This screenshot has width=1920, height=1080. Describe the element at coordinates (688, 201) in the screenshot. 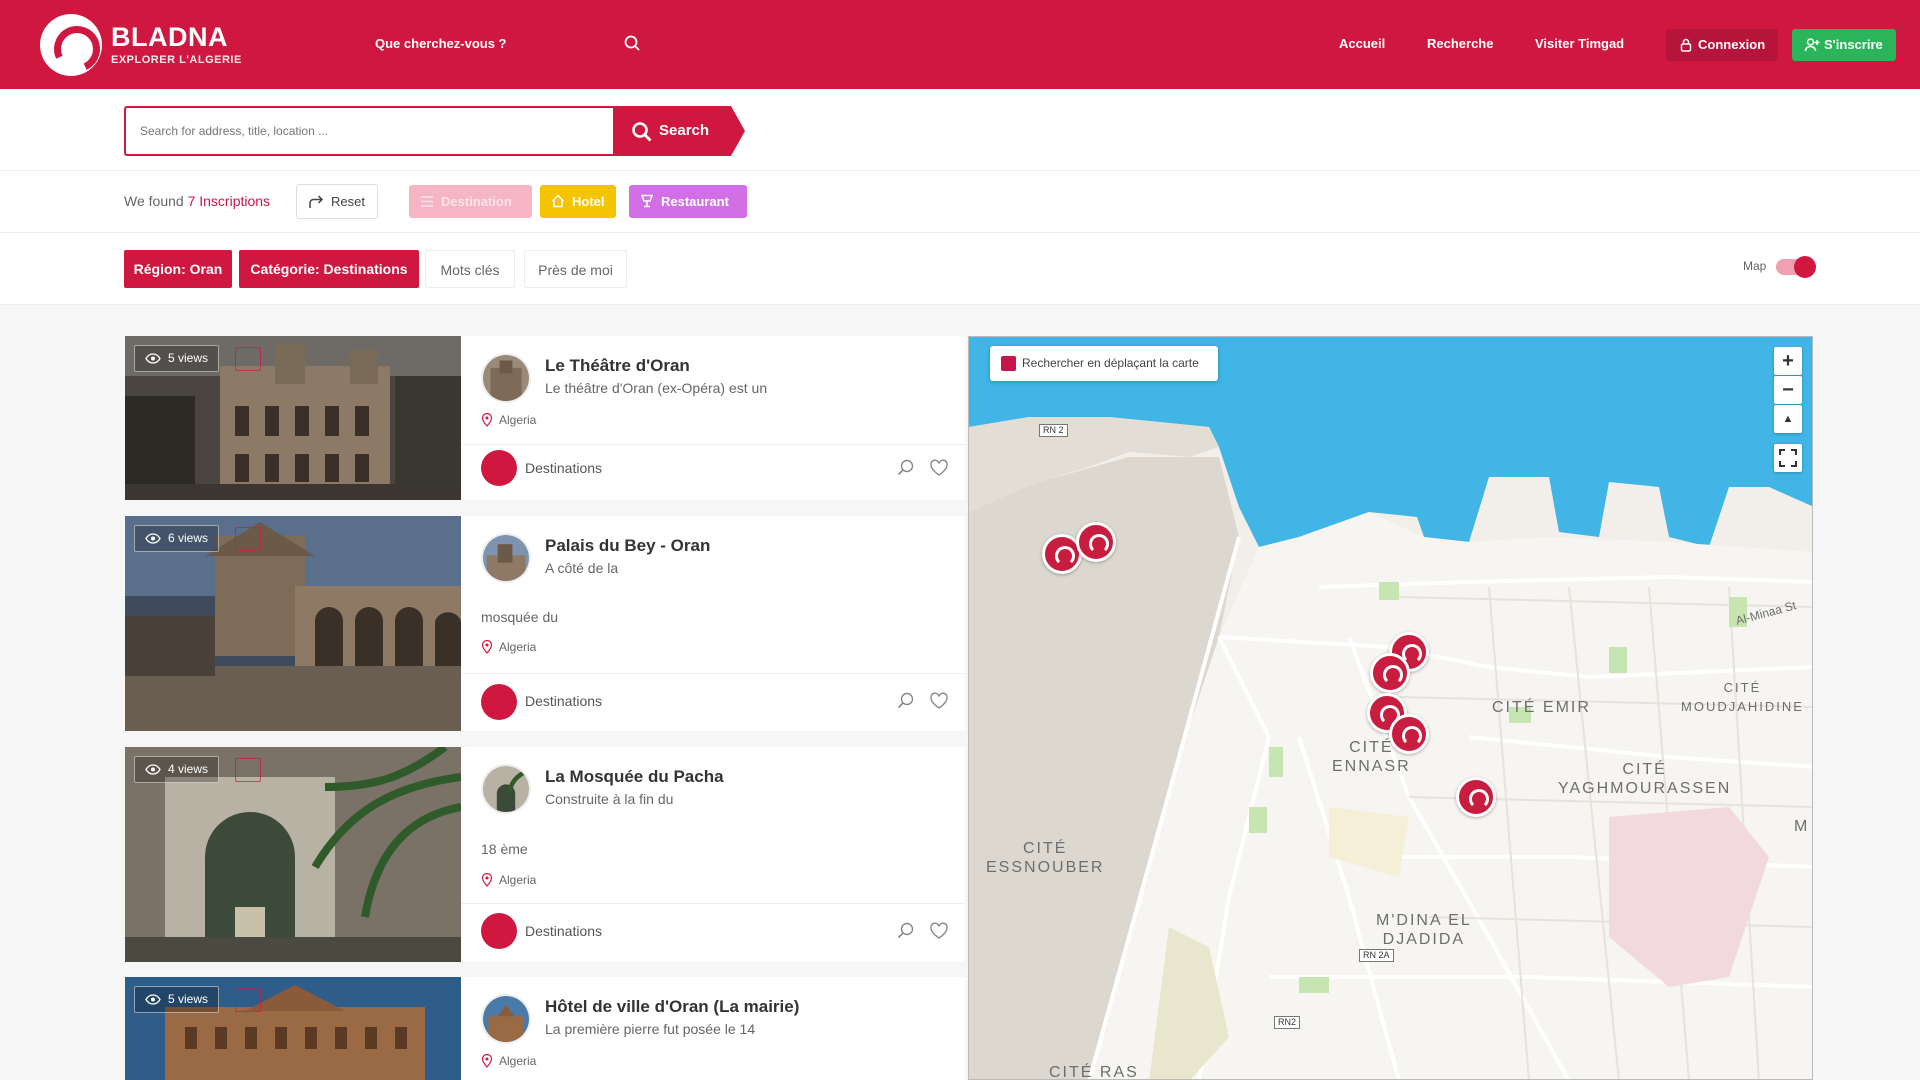

I see `chip-restaurant: Restaurant` at that location.